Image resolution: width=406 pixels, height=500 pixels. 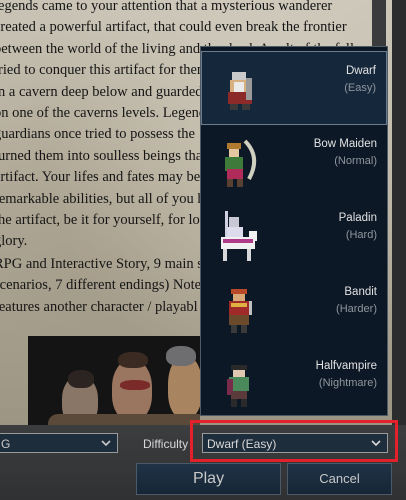 What do you see at coordinates (294, 310) in the screenshot?
I see `difficulty-option-bandit: Bandit (Harder)` at bounding box center [294, 310].